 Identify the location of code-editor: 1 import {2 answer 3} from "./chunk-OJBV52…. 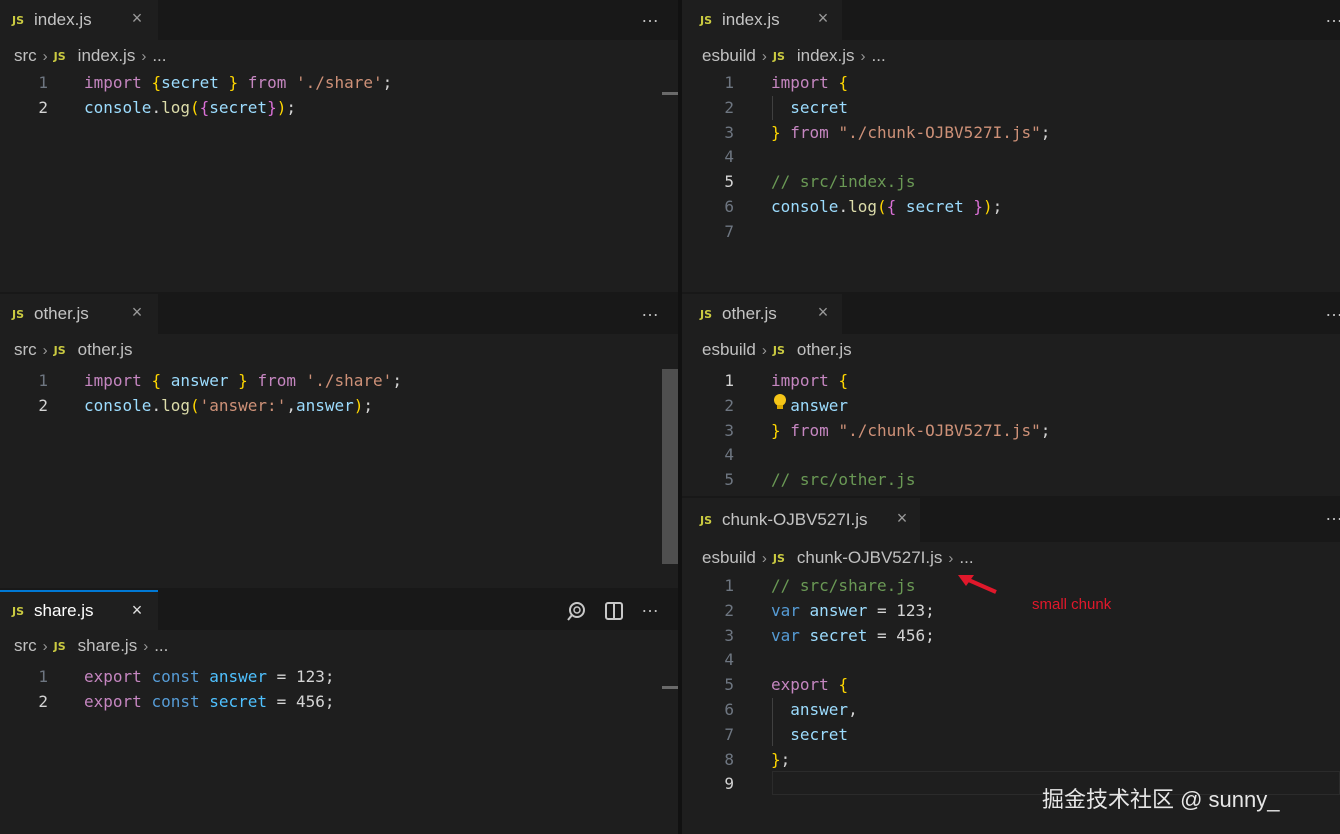
(1011, 431).